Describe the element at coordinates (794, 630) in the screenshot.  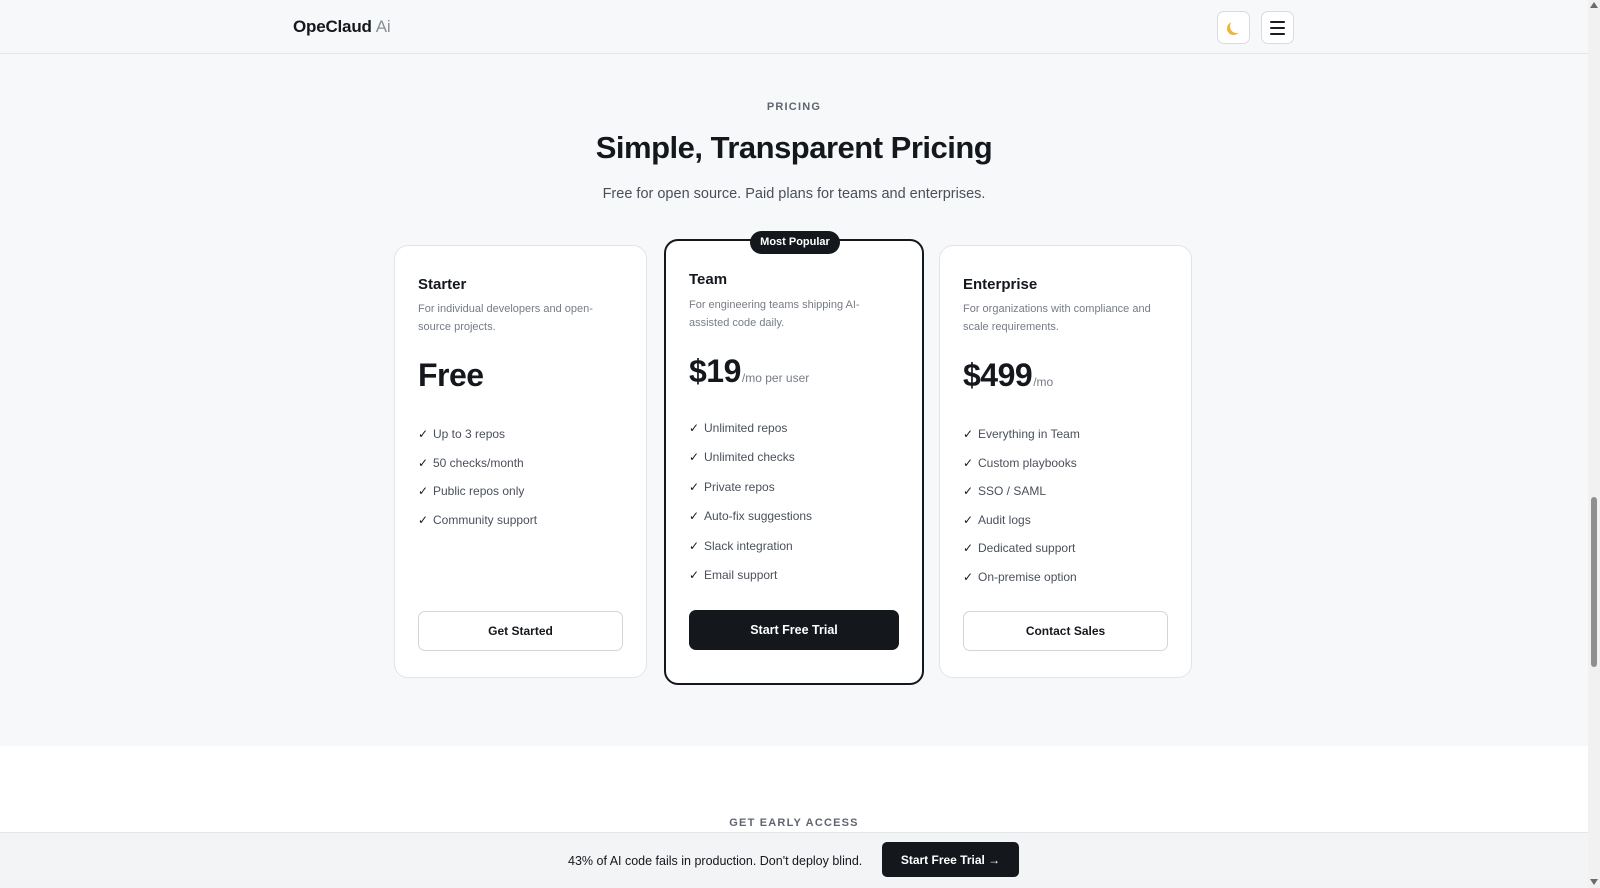
I see `start-free-trial-button: Start Free Trial` at that location.